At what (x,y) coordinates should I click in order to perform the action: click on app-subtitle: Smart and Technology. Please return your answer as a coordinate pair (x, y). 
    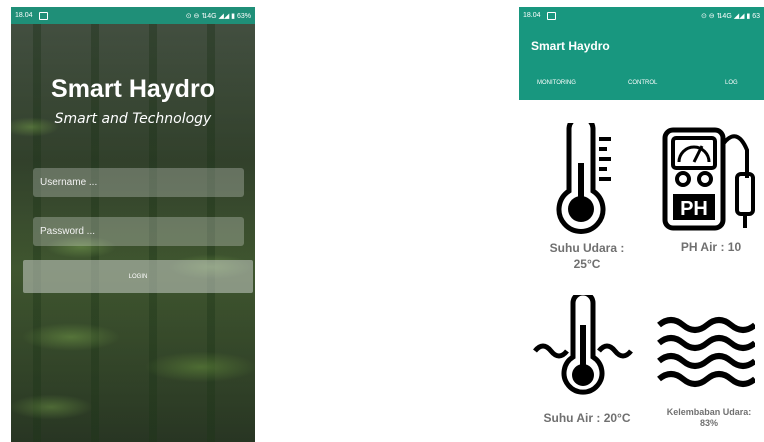
    Looking at the image, I should click on (133, 119).